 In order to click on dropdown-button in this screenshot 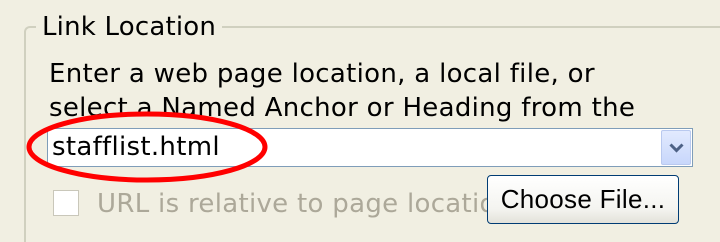, I will do `click(676, 147)`.